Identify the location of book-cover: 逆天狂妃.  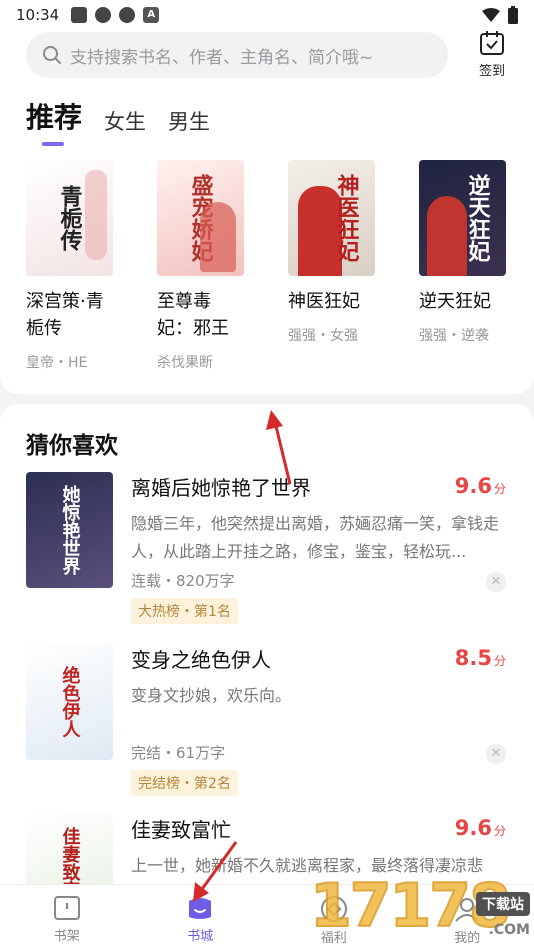
(462, 218).